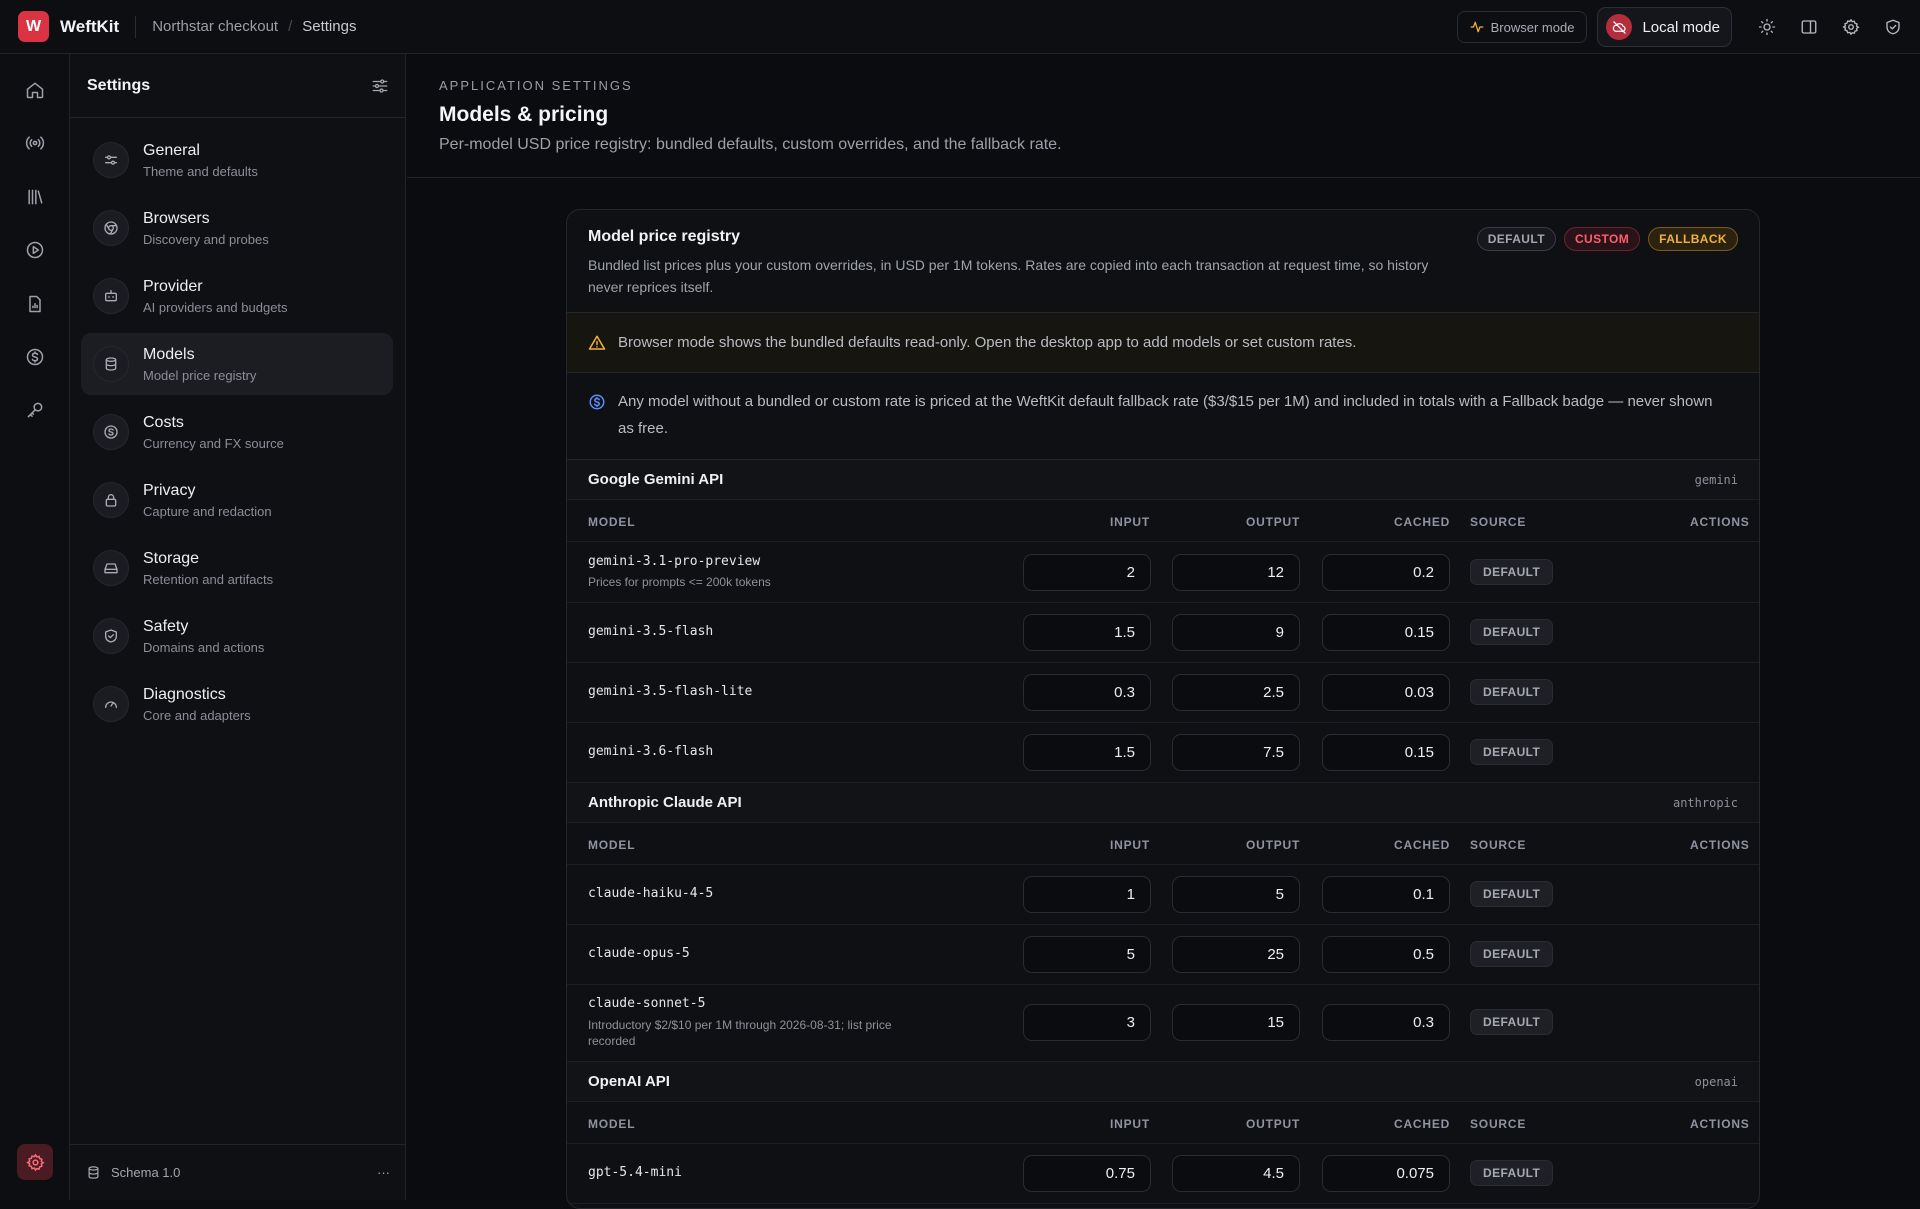  What do you see at coordinates (35, 304) in the screenshot?
I see `report-icon` at bounding box center [35, 304].